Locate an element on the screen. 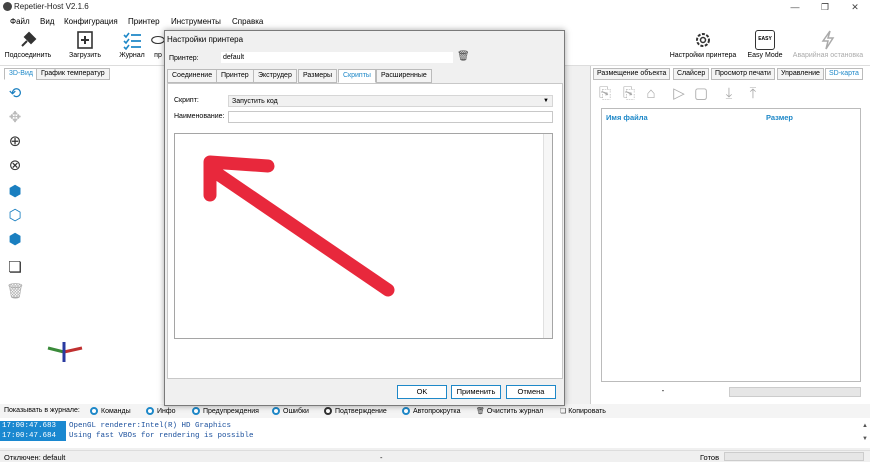 The width and height of the screenshot is (870, 462). sd-upload-icon: ⤒ is located at coordinates (753, 94).